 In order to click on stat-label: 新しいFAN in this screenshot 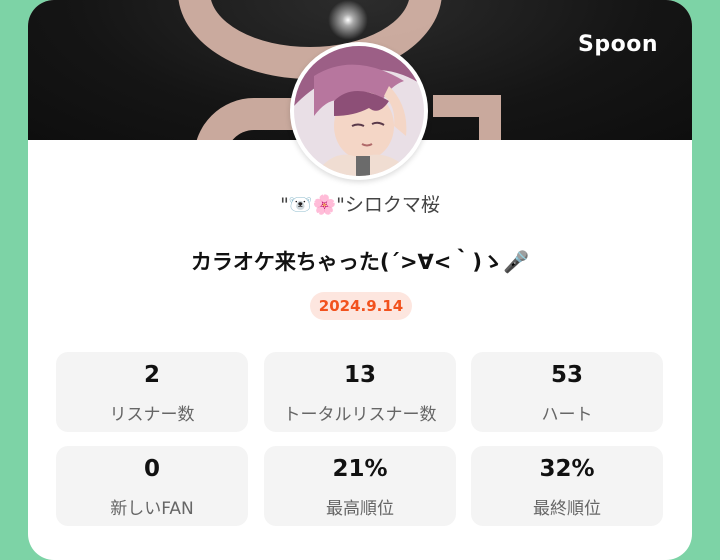, I will do `click(152, 509)`.